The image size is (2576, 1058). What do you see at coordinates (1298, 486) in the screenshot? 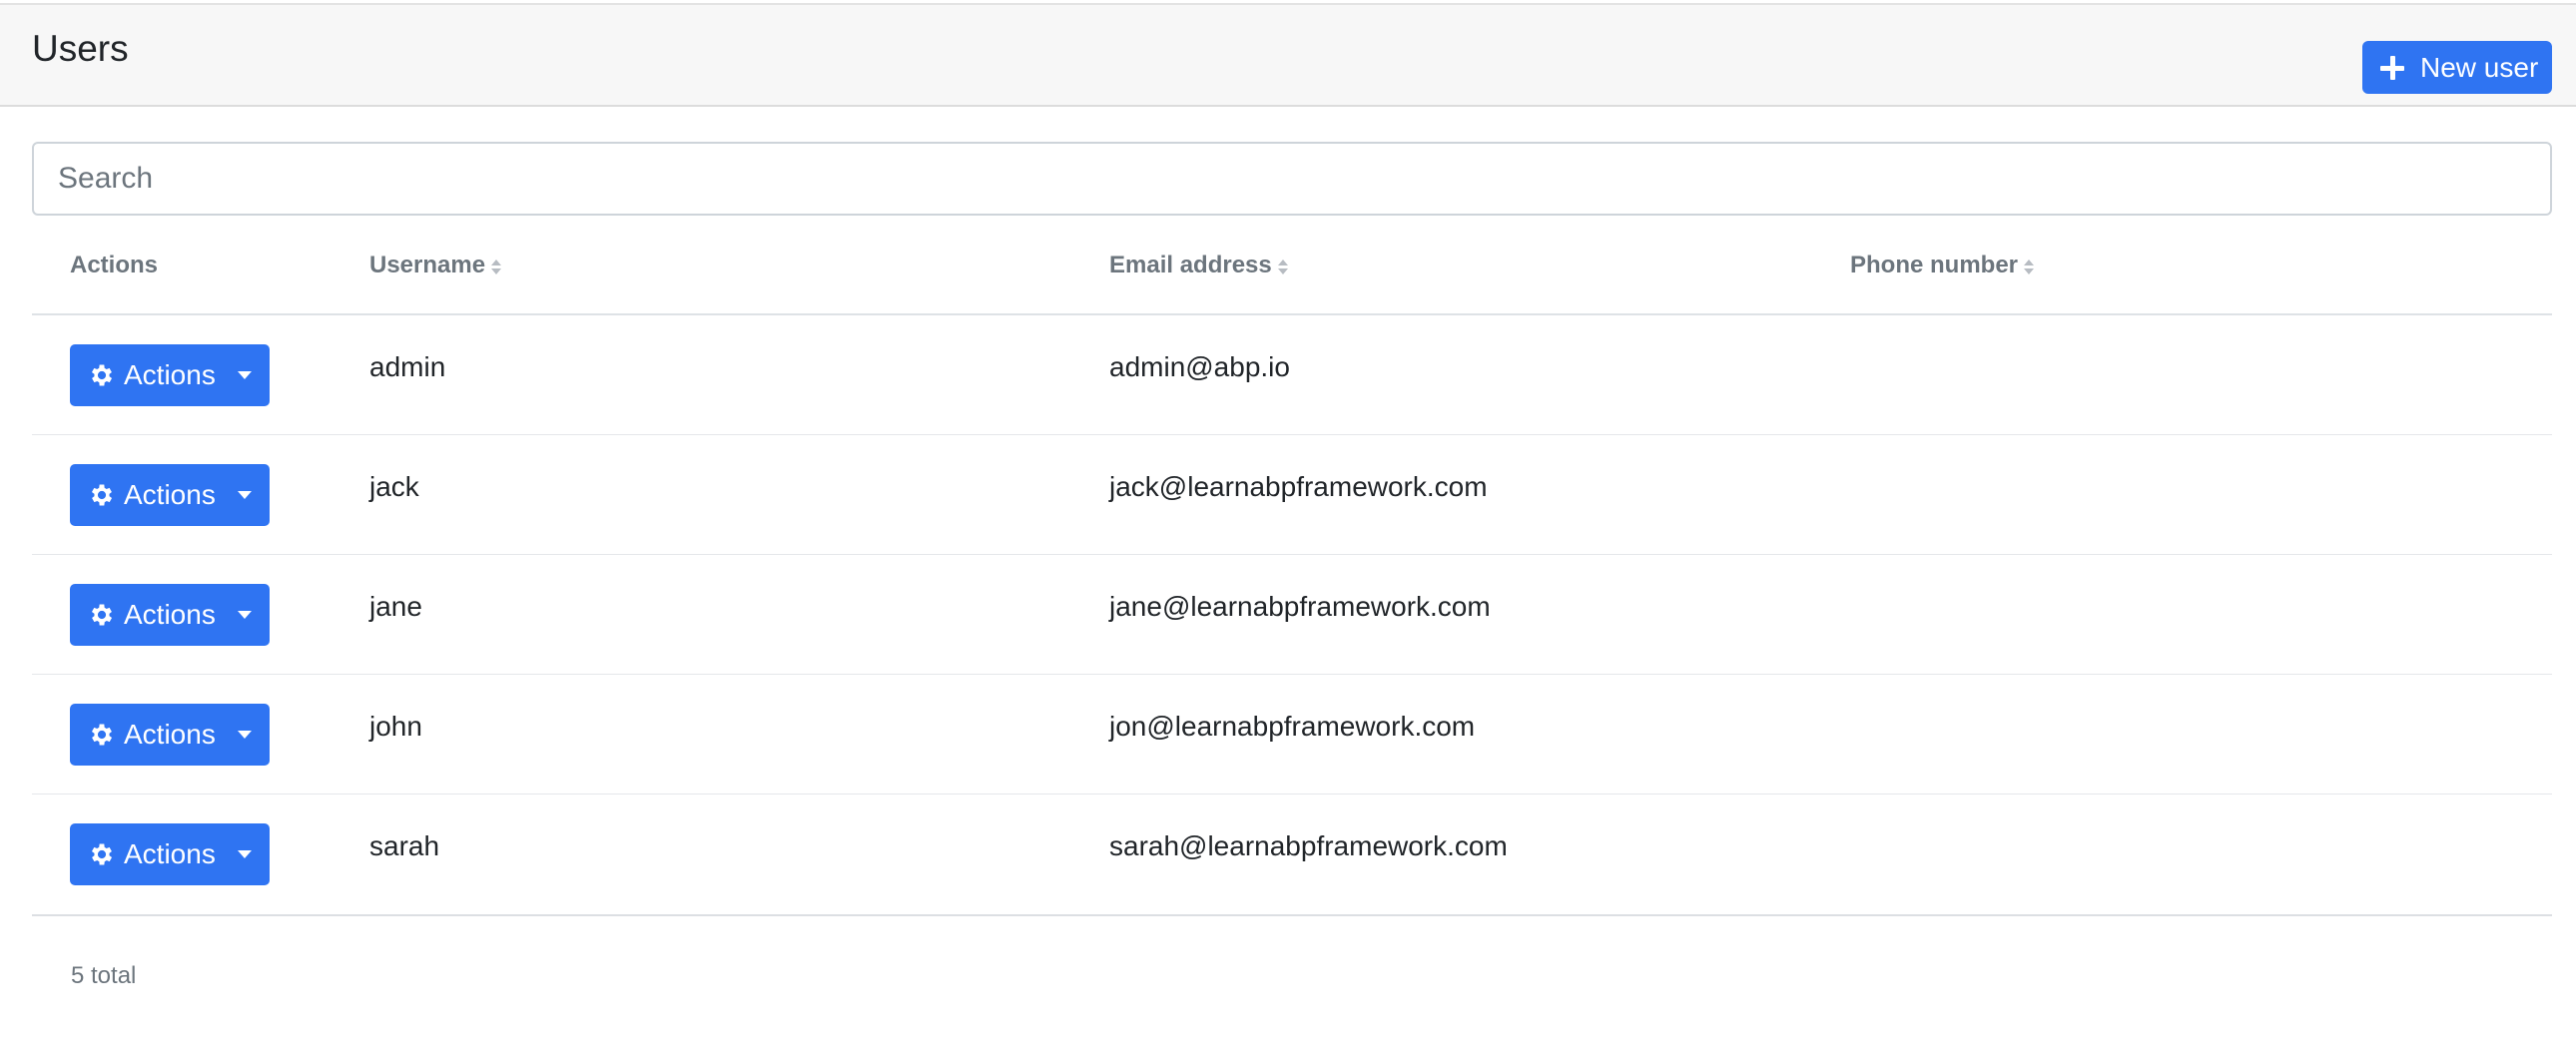
I see `email-cell: jack@learnabpframework.com` at bounding box center [1298, 486].